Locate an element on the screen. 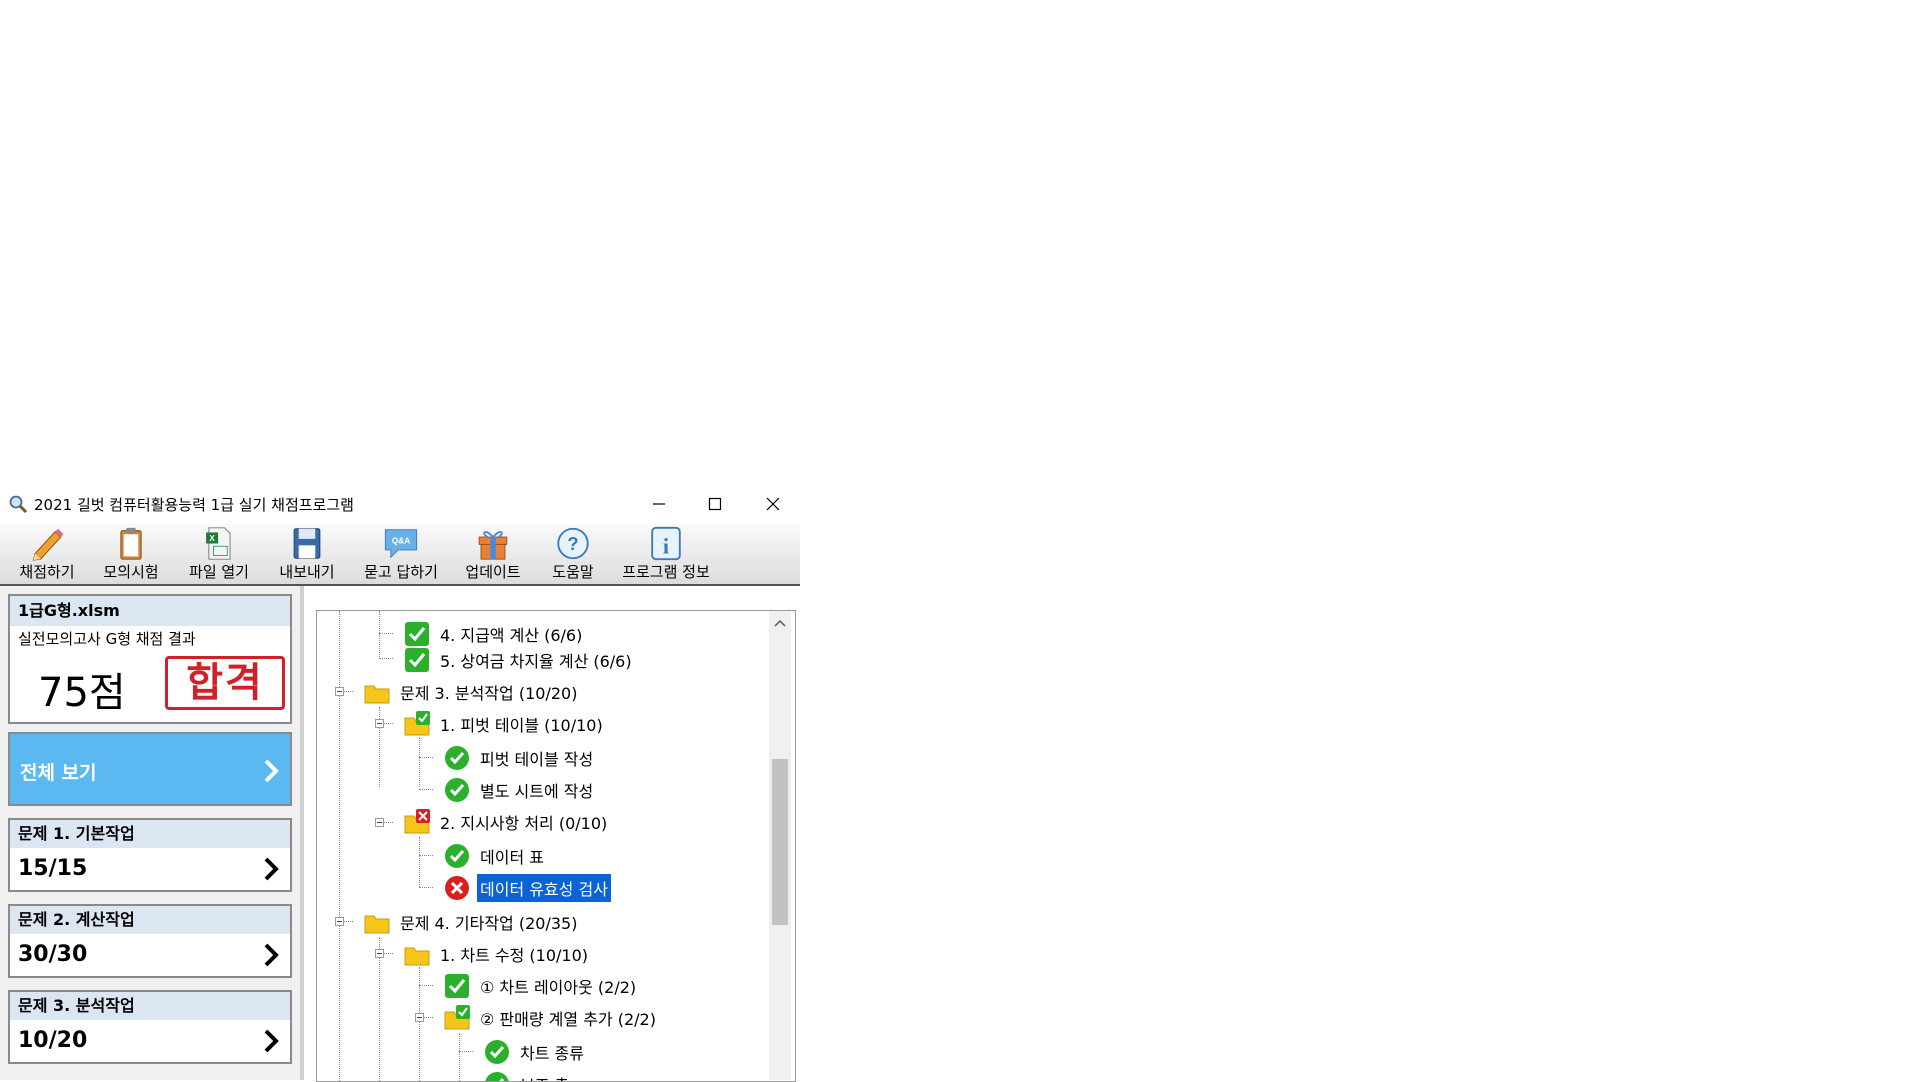 Image resolution: width=1920 pixels, height=1082 pixels. help-button: ? 도움말 is located at coordinates (573, 554).